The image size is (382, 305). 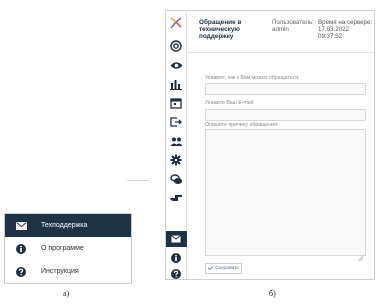 What do you see at coordinates (176, 23) in the screenshot?
I see `logo-icon` at bounding box center [176, 23].